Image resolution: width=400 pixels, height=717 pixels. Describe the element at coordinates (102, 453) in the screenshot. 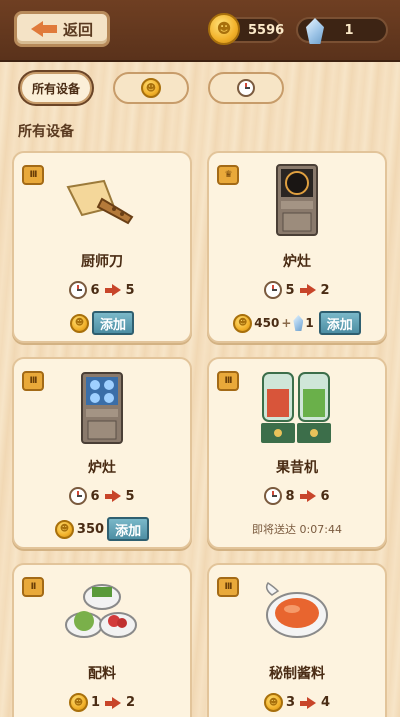

I see `equipment-card-stove: III 炉灶 6 5 ☻ 350 添加` at that location.